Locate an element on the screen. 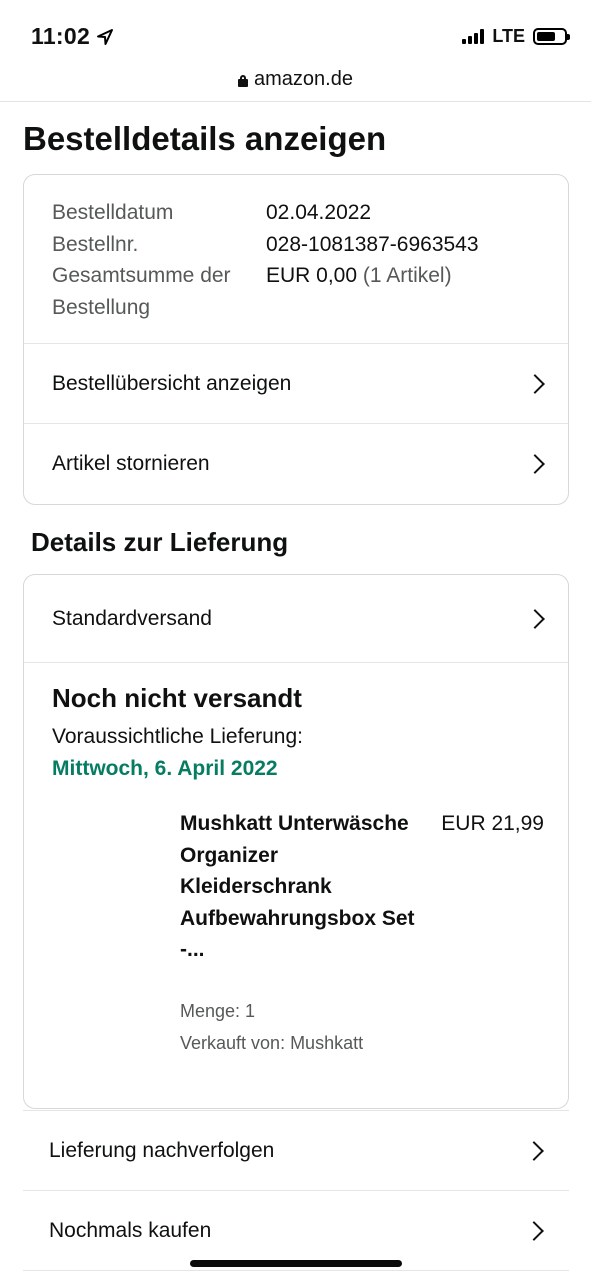  order-number-label: Bestellnr. is located at coordinates (95, 244).